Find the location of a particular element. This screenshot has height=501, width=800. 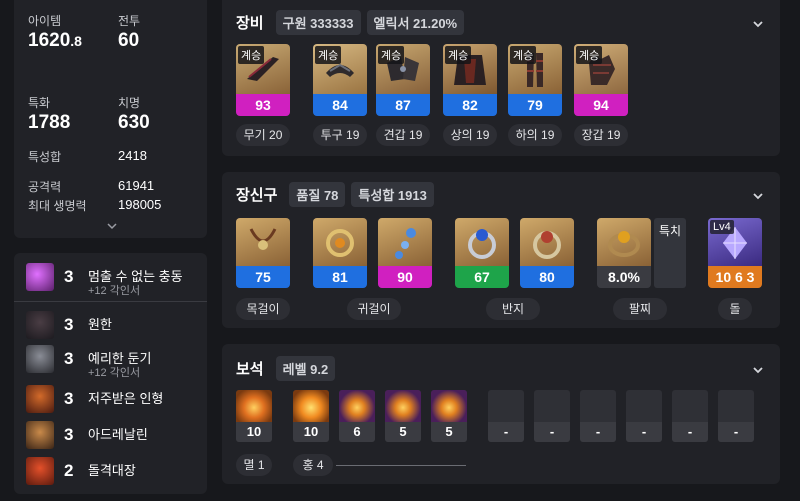

section-title: 보석 is located at coordinates (250, 369).